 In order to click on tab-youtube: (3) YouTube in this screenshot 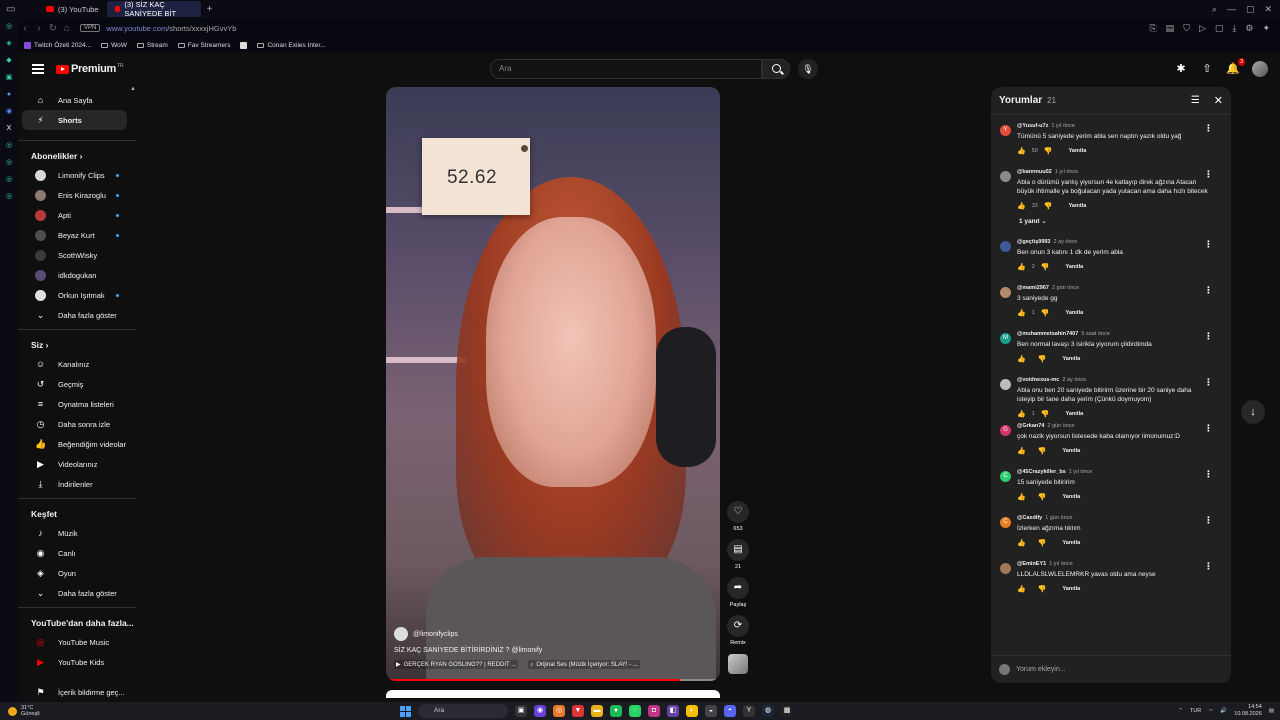, I will do `click(72, 9)`.